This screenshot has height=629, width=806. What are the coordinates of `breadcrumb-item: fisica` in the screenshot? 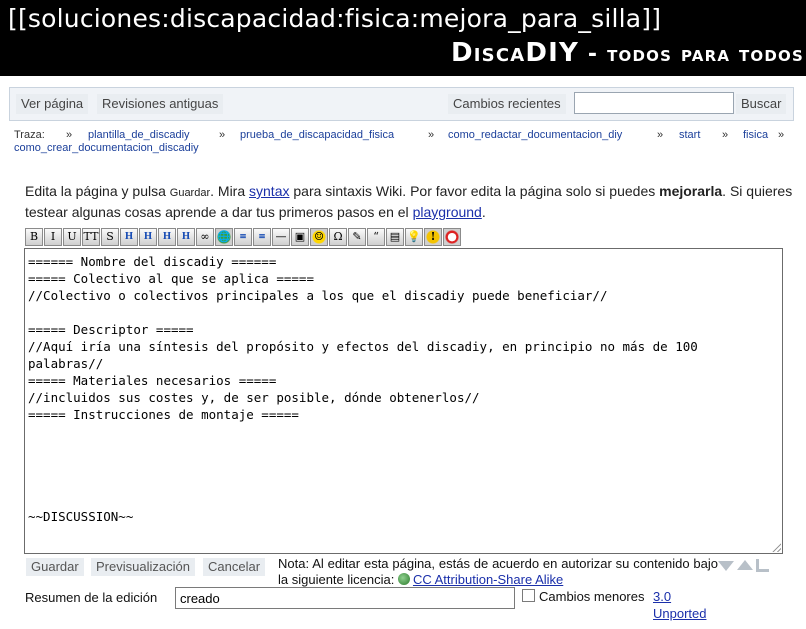 It's located at (755, 135).